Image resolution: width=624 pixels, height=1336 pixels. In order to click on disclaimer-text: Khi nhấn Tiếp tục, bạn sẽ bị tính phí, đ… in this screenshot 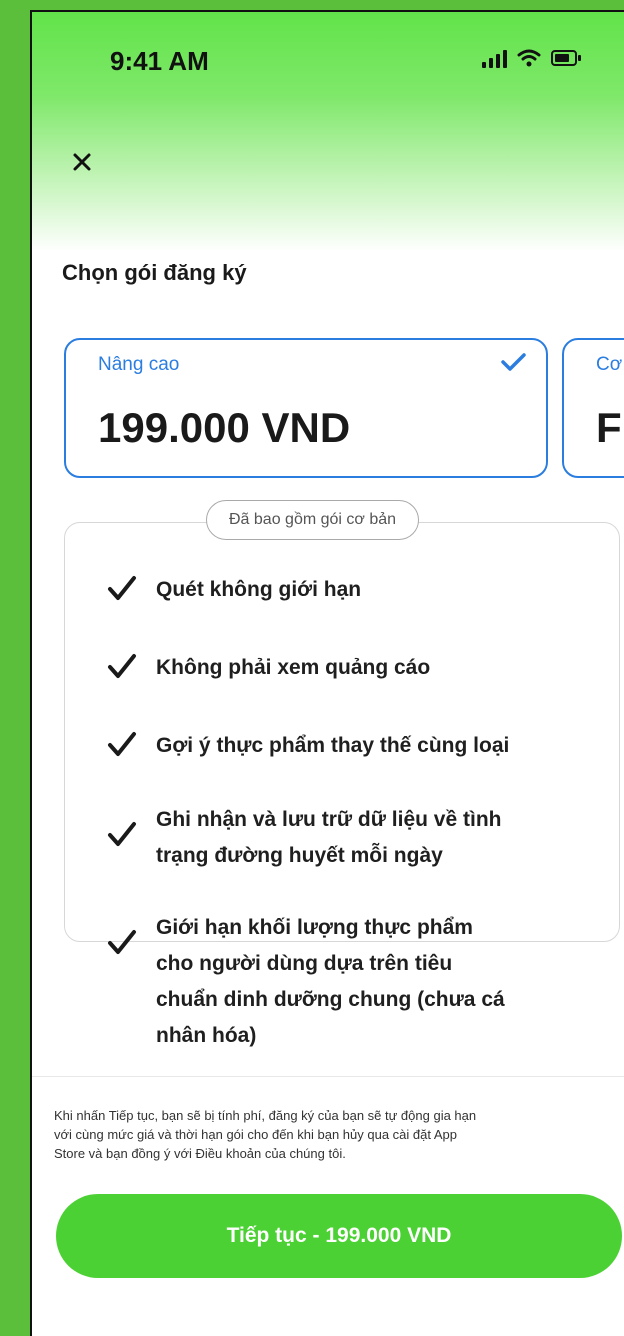, I will do `click(265, 1134)`.